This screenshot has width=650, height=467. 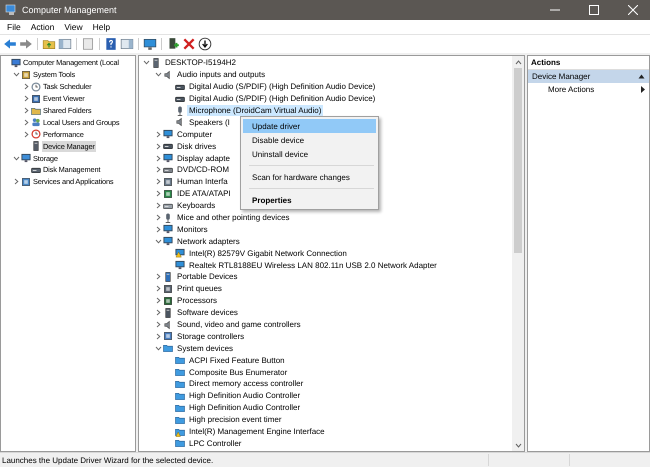 I want to click on tree-item: LPC Controller, so click(x=215, y=443).